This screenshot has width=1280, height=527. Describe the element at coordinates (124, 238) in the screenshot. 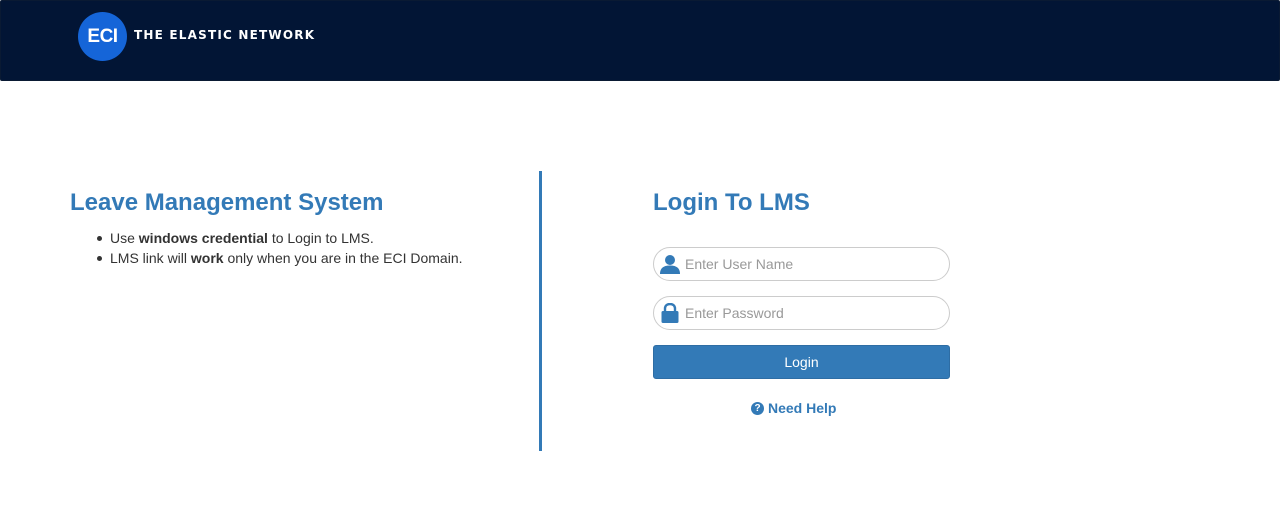

I see `info-item-text: Use` at that location.